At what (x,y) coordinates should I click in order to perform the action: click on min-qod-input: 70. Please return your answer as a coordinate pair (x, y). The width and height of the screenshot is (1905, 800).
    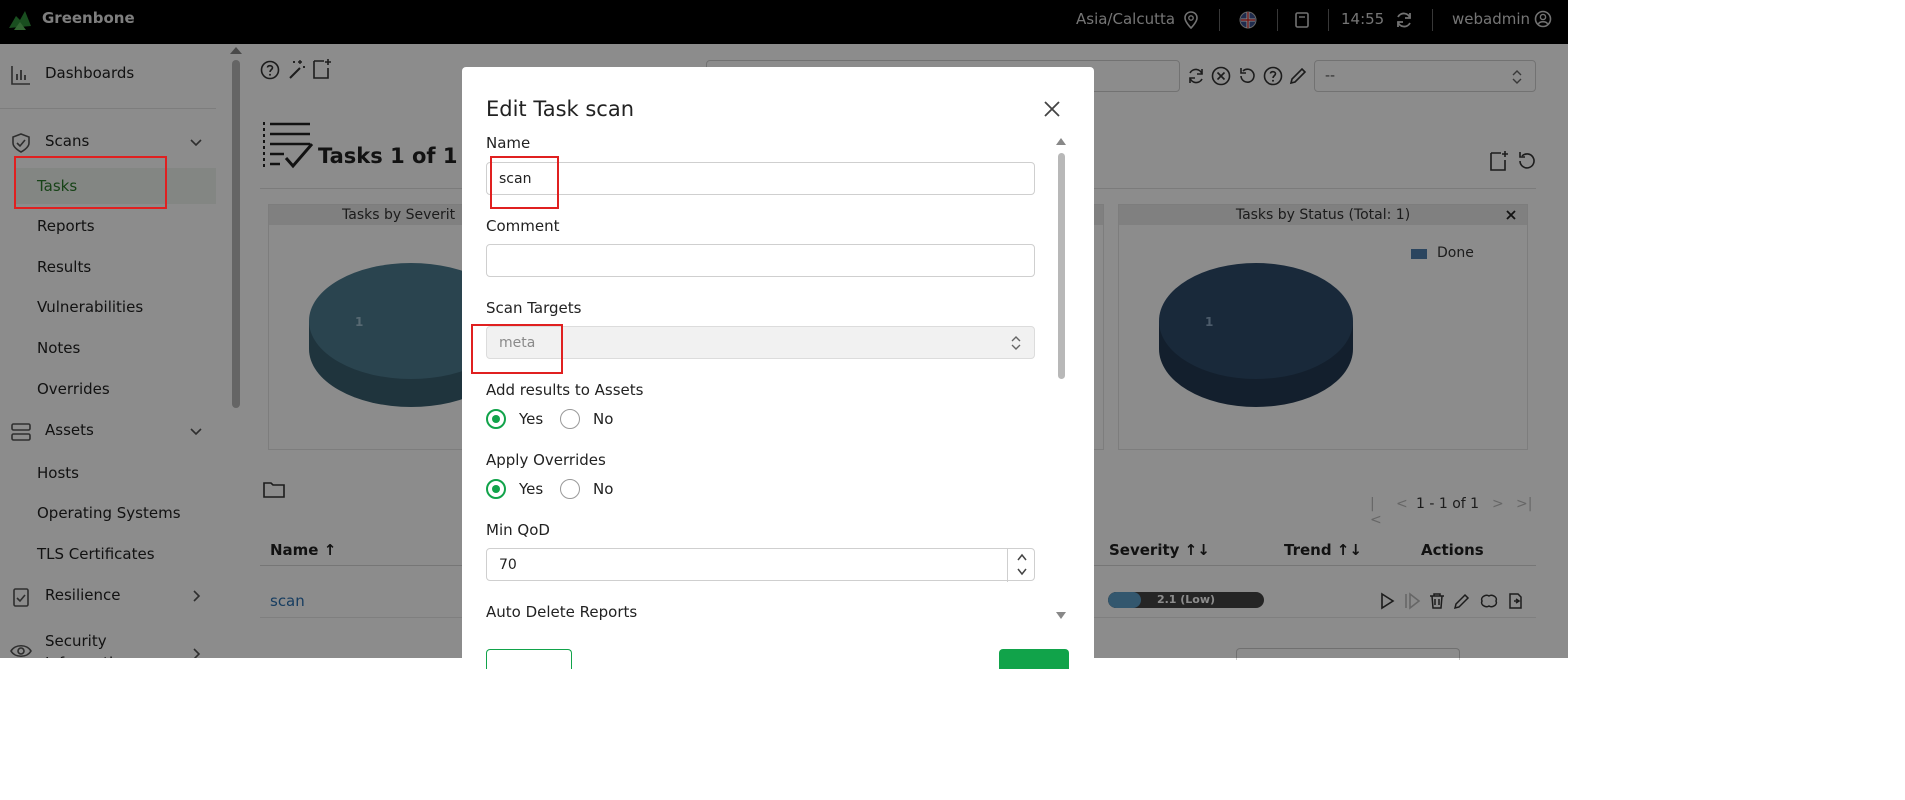
    Looking at the image, I should click on (761, 565).